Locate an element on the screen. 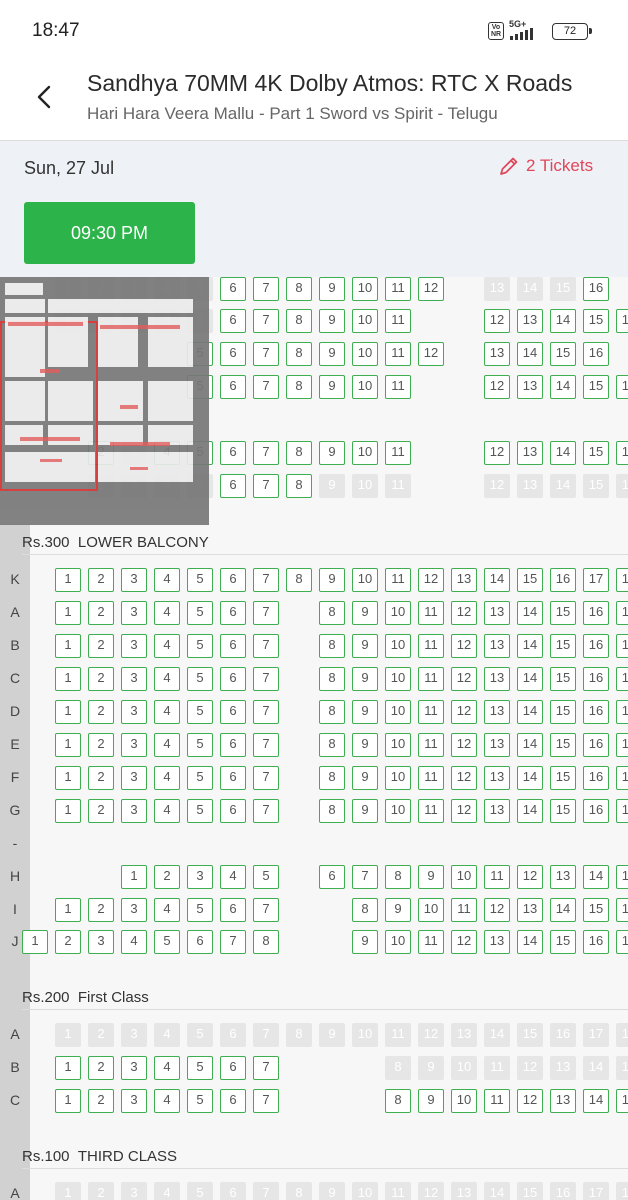 The width and height of the screenshot is (628, 1200). tickets-button: 2 Tickets is located at coordinates (545, 166).